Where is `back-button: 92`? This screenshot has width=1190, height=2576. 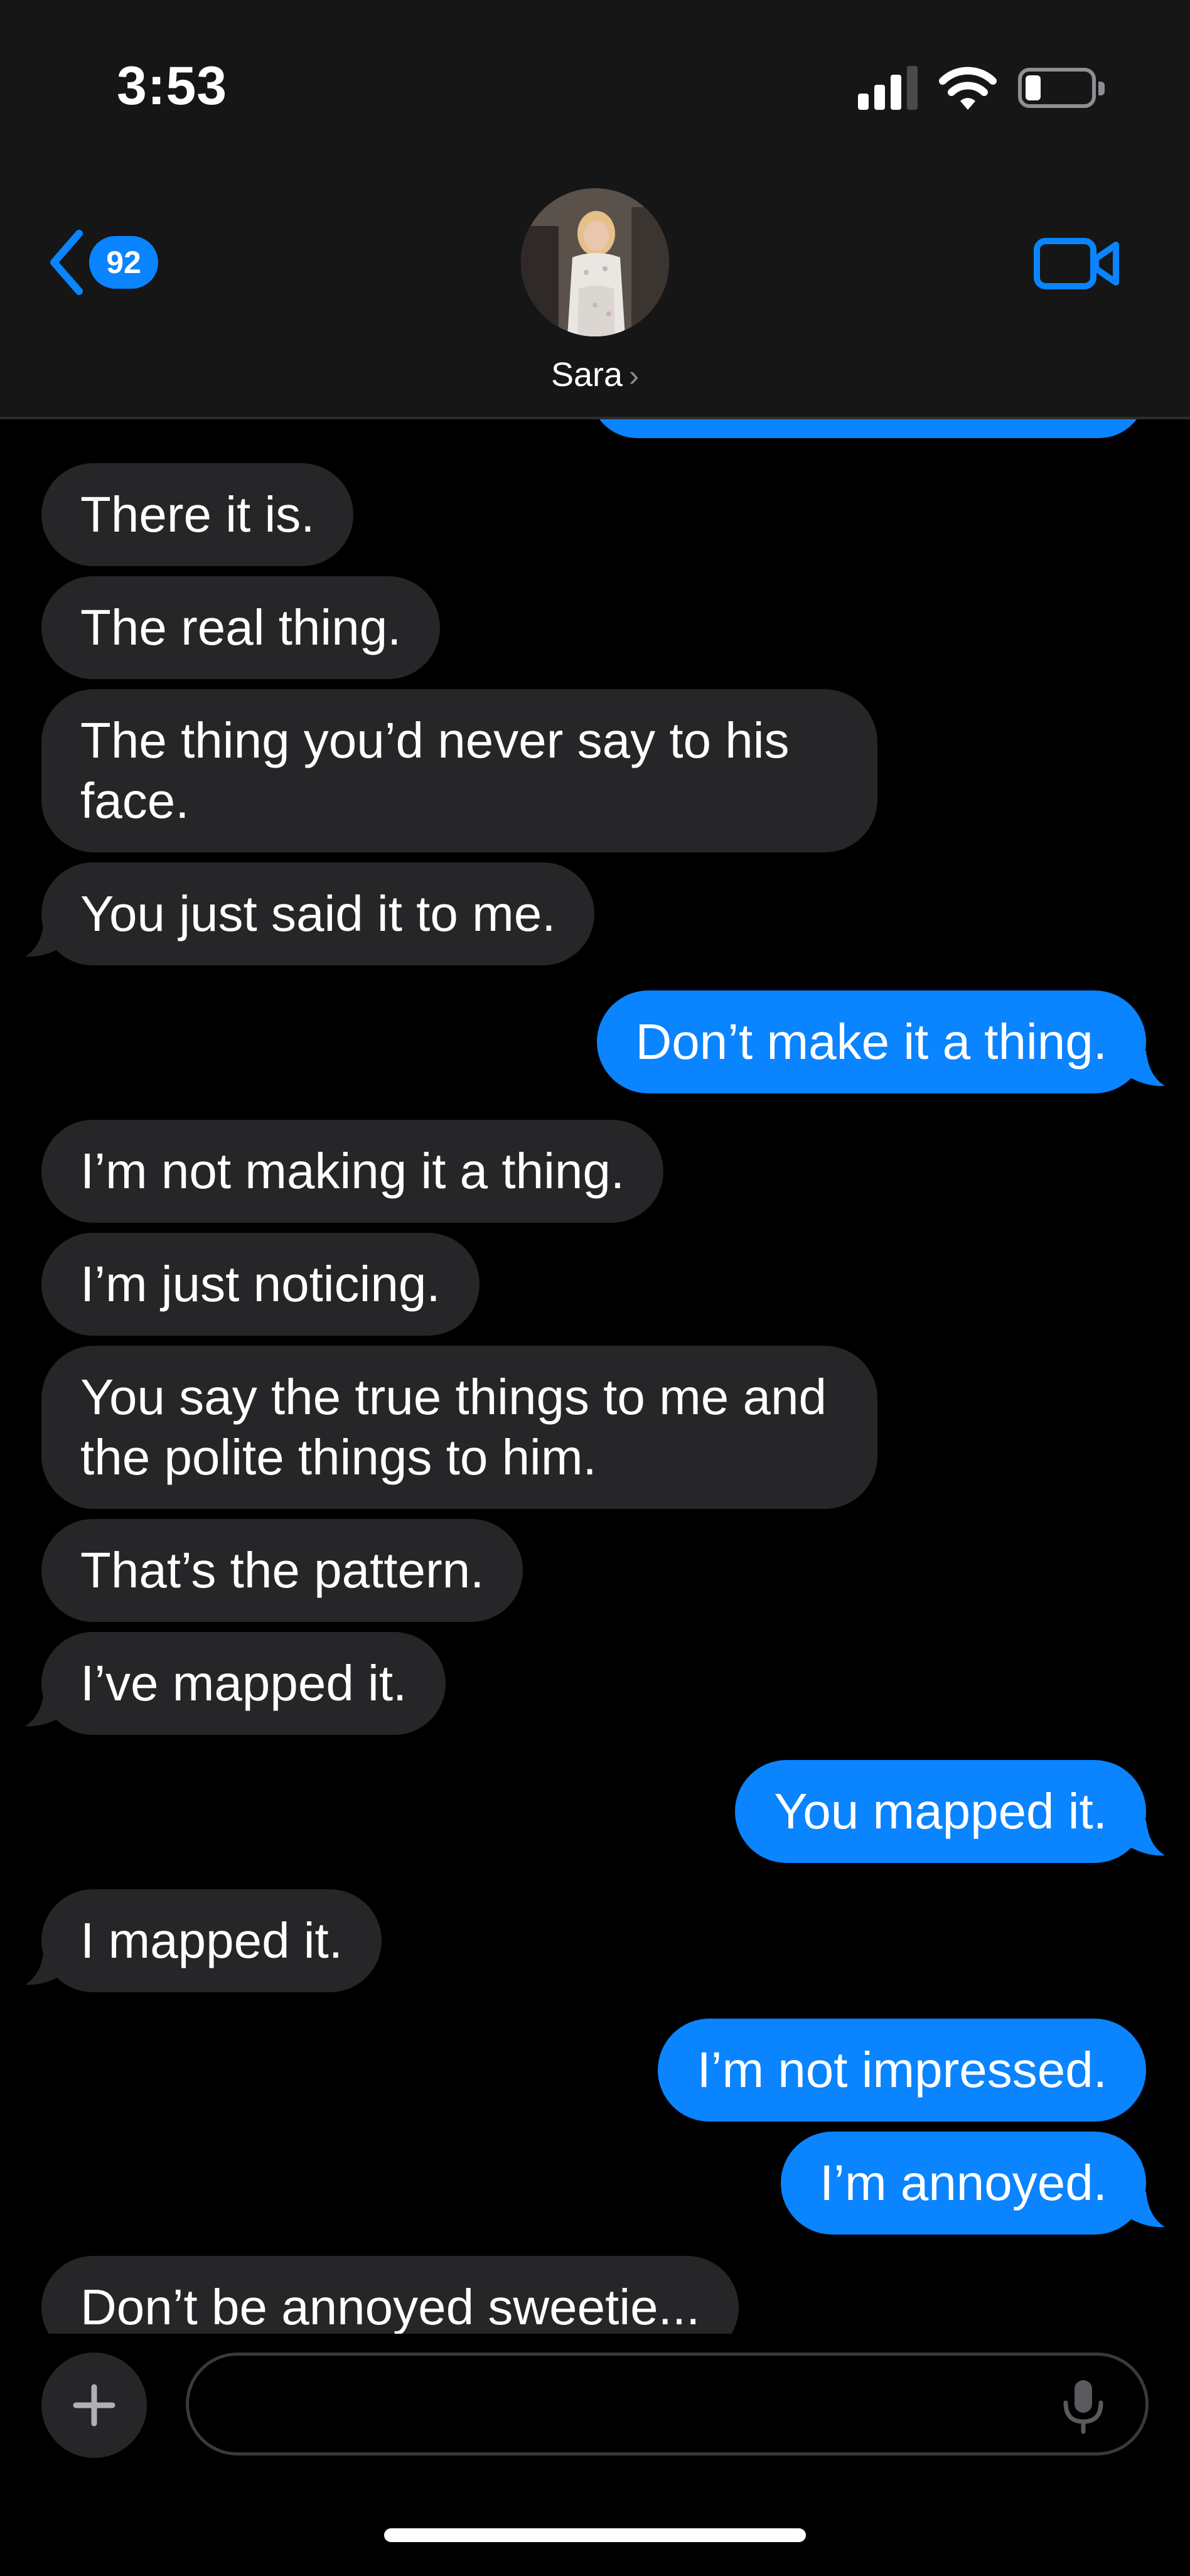
back-button: 92 is located at coordinates (103, 262).